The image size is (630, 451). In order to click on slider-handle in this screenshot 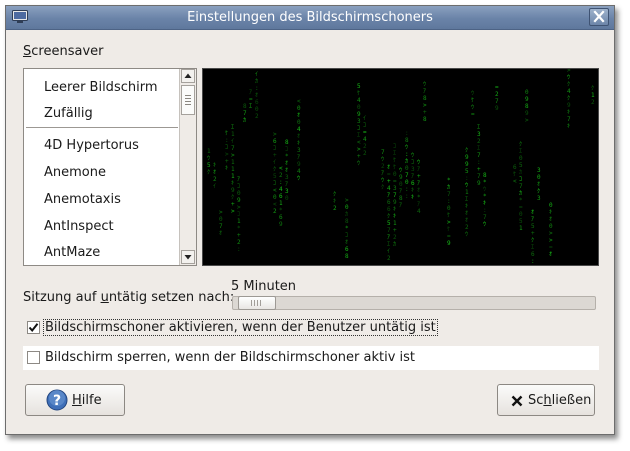, I will do `click(257, 303)`.